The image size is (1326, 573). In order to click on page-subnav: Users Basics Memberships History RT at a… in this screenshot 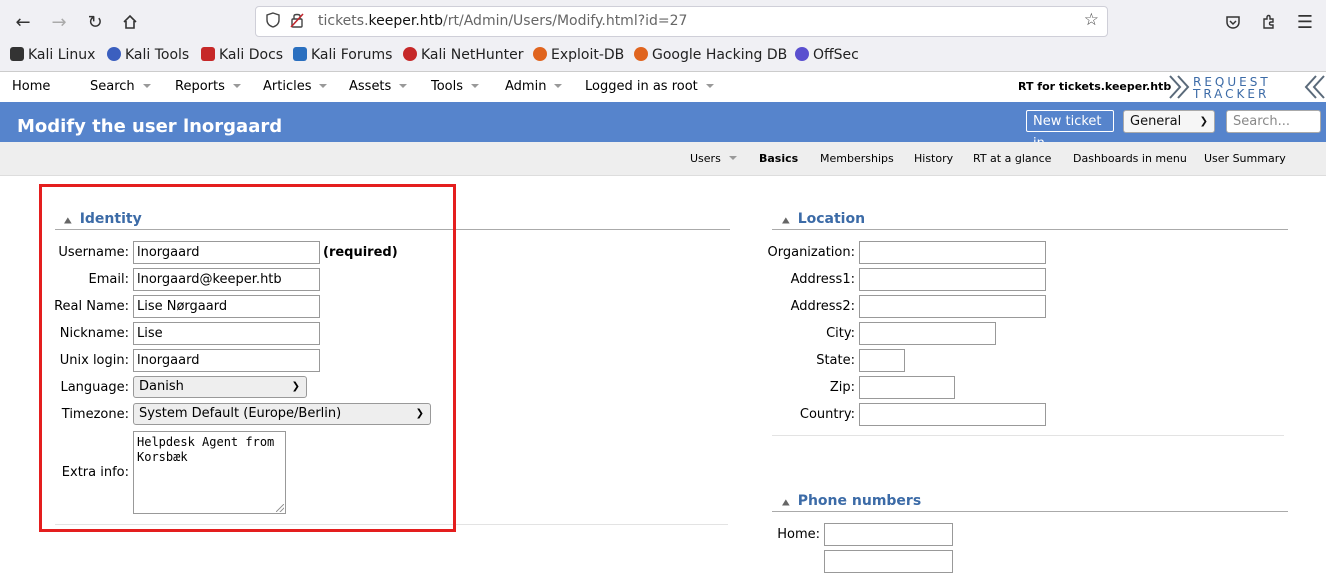, I will do `click(663, 159)`.